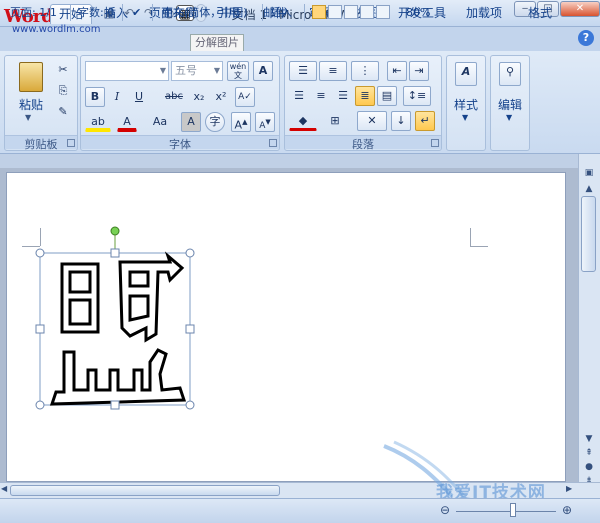 The height and width of the screenshot is (523, 600). What do you see at coordinates (580, 9) in the screenshot?
I see `close-button: ✕` at bounding box center [580, 9].